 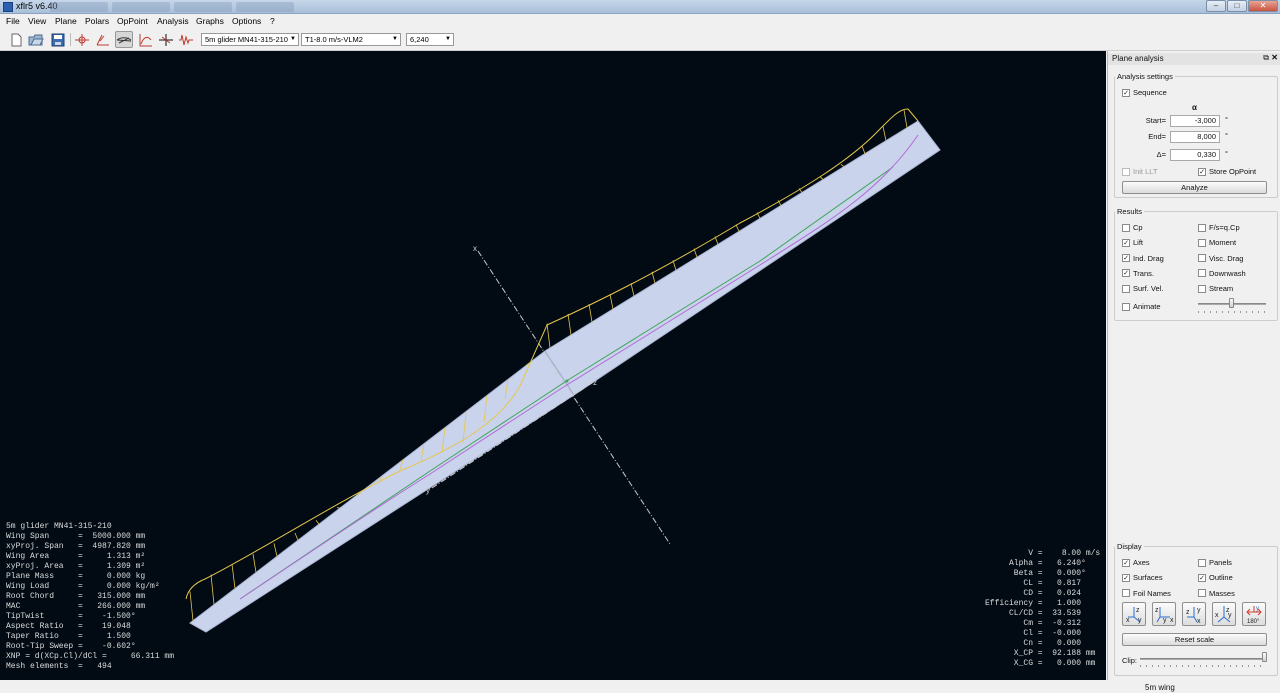 I want to click on panels-checkbox: Panels, so click(x=1215, y=562).